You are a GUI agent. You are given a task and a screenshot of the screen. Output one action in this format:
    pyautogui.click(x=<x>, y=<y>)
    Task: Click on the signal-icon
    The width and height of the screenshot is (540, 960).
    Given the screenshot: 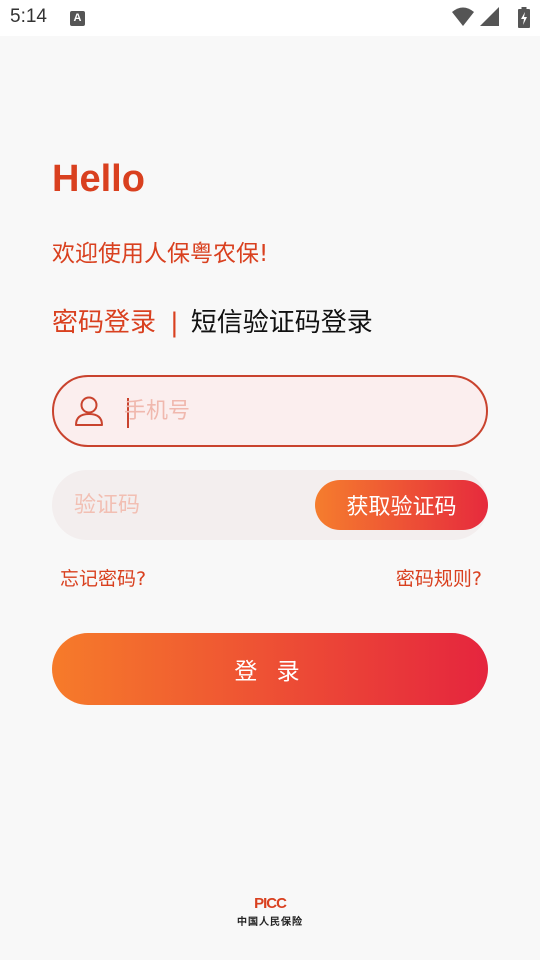 What is the action you would take?
    pyautogui.click(x=489, y=16)
    